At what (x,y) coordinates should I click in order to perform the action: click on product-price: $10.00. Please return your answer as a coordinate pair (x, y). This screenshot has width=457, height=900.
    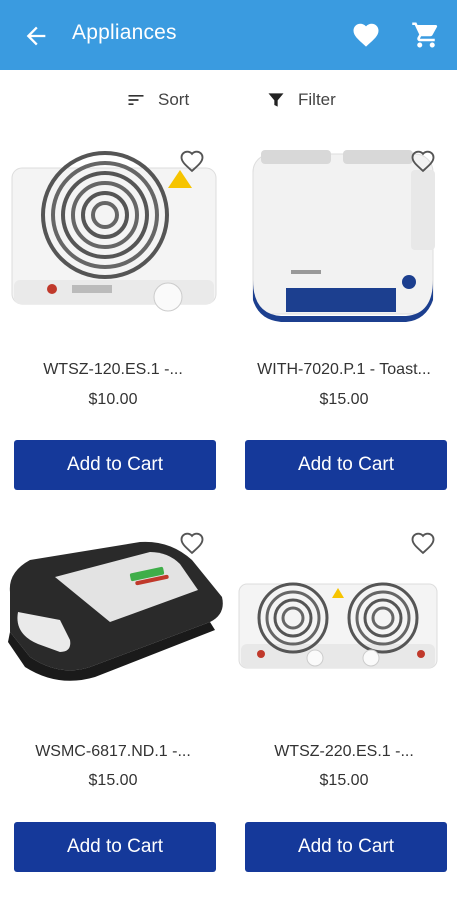
    Looking at the image, I should click on (113, 399).